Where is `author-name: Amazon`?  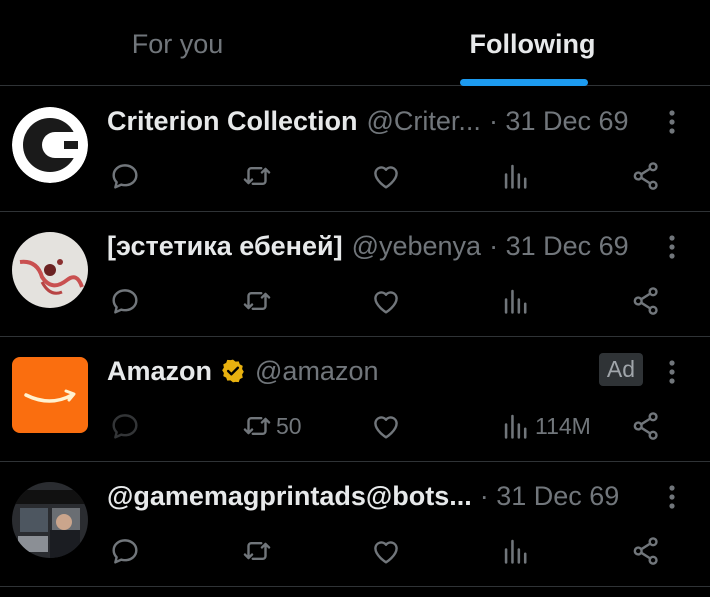 author-name: Amazon is located at coordinates (159, 371).